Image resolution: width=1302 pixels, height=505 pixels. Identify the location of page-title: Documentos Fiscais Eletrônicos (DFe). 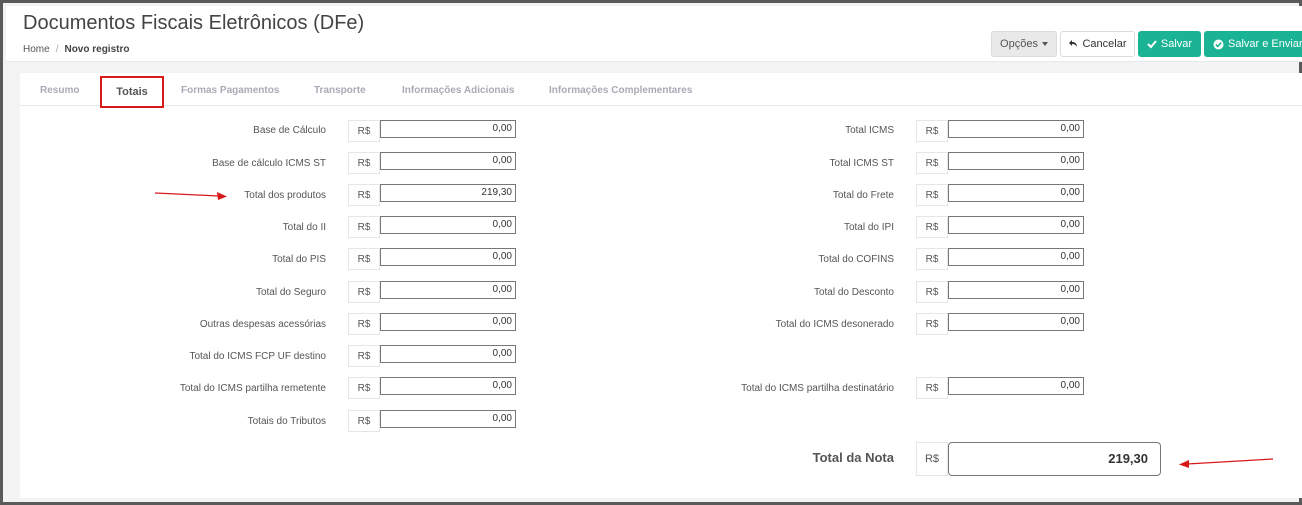
(194, 23).